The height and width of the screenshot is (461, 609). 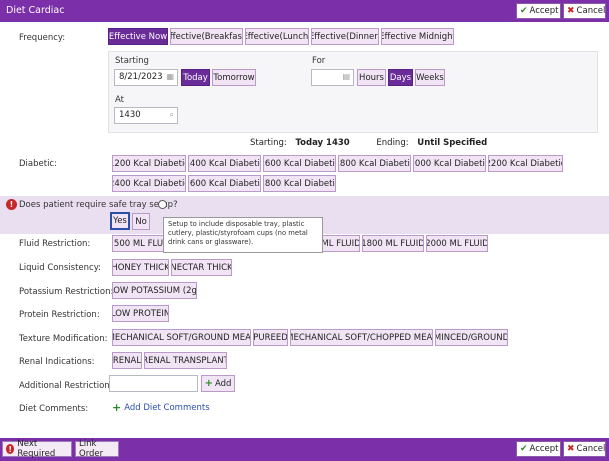 I want to click on starting-label: Starting, so click(x=132, y=61).